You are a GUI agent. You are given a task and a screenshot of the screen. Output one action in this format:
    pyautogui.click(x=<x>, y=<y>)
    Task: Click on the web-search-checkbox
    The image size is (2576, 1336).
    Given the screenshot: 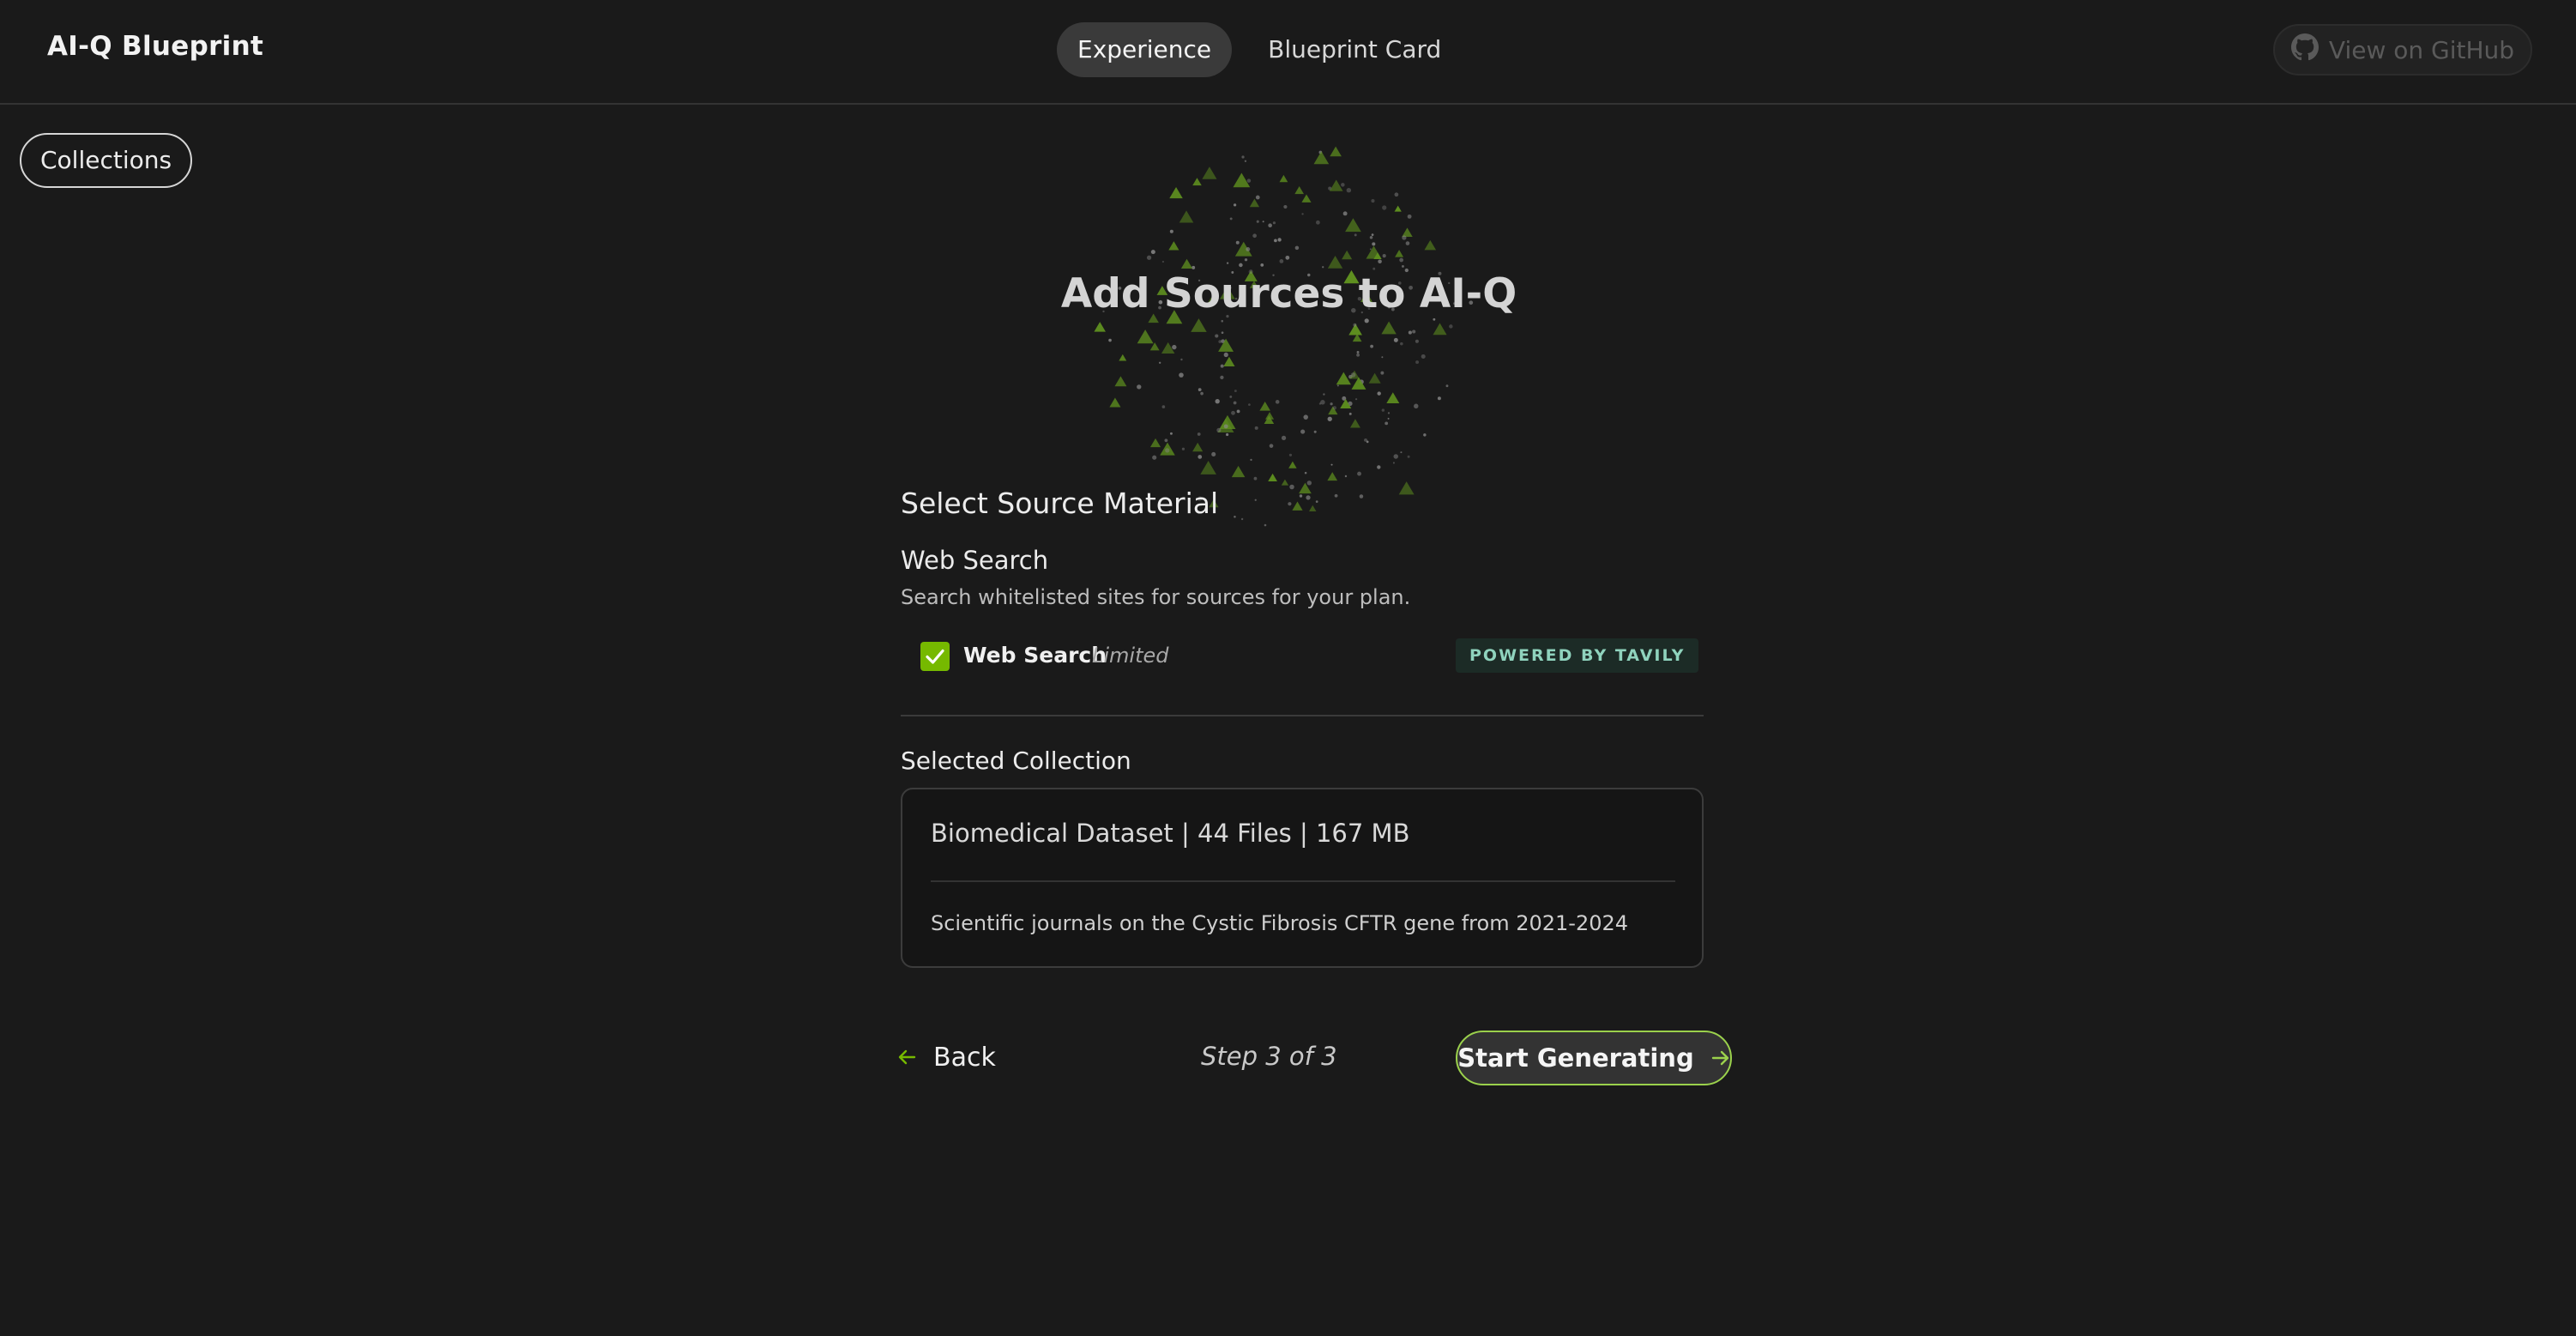 What is the action you would take?
    pyautogui.click(x=935, y=656)
    